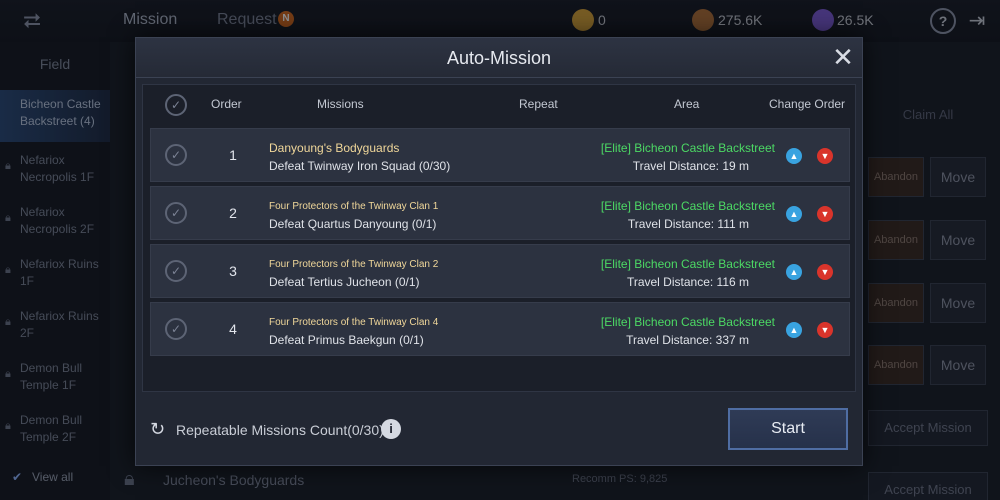  What do you see at coordinates (807, 104) in the screenshot?
I see `header-change-order: Change Order` at bounding box center [807, 104].